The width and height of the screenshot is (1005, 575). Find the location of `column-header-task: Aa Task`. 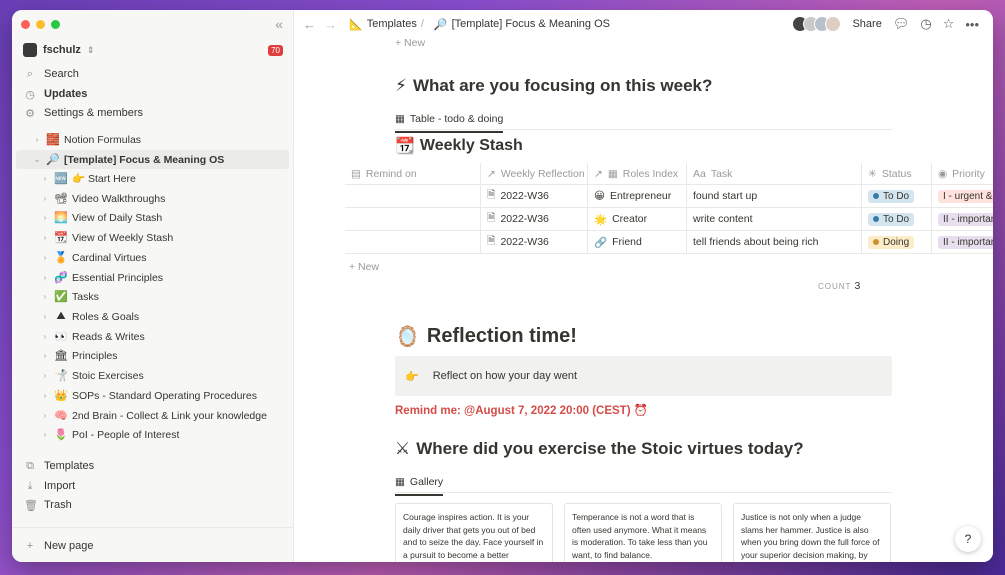

column-header-task: Aa Task is located at coordinates (774, 173).